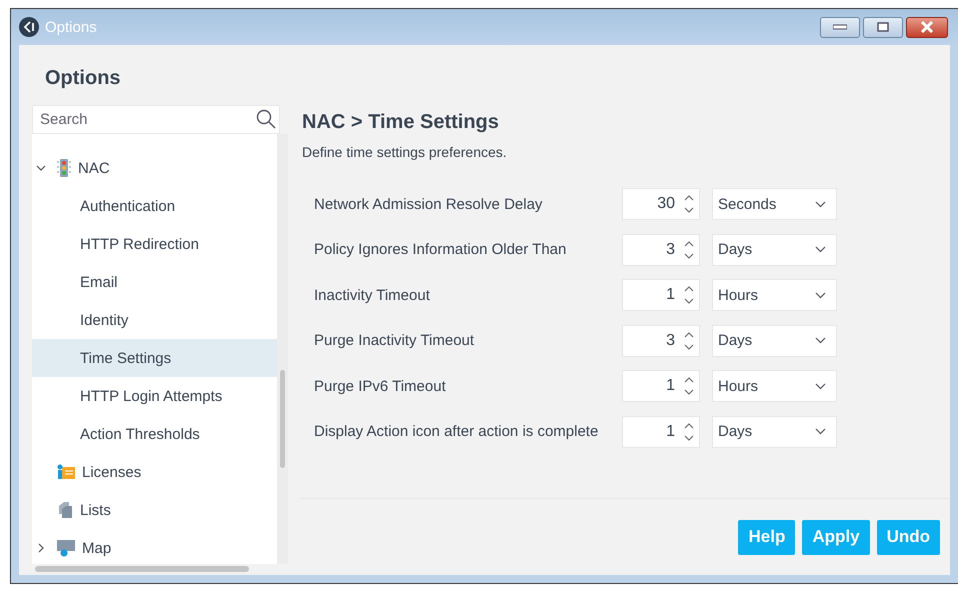 This screenshot has height=589, width=958. What do you see at coordinates (380, 386) in the screenshot?
I see `setting-label: Purge IPv6 Timeout` at bounding box center [380, 386].